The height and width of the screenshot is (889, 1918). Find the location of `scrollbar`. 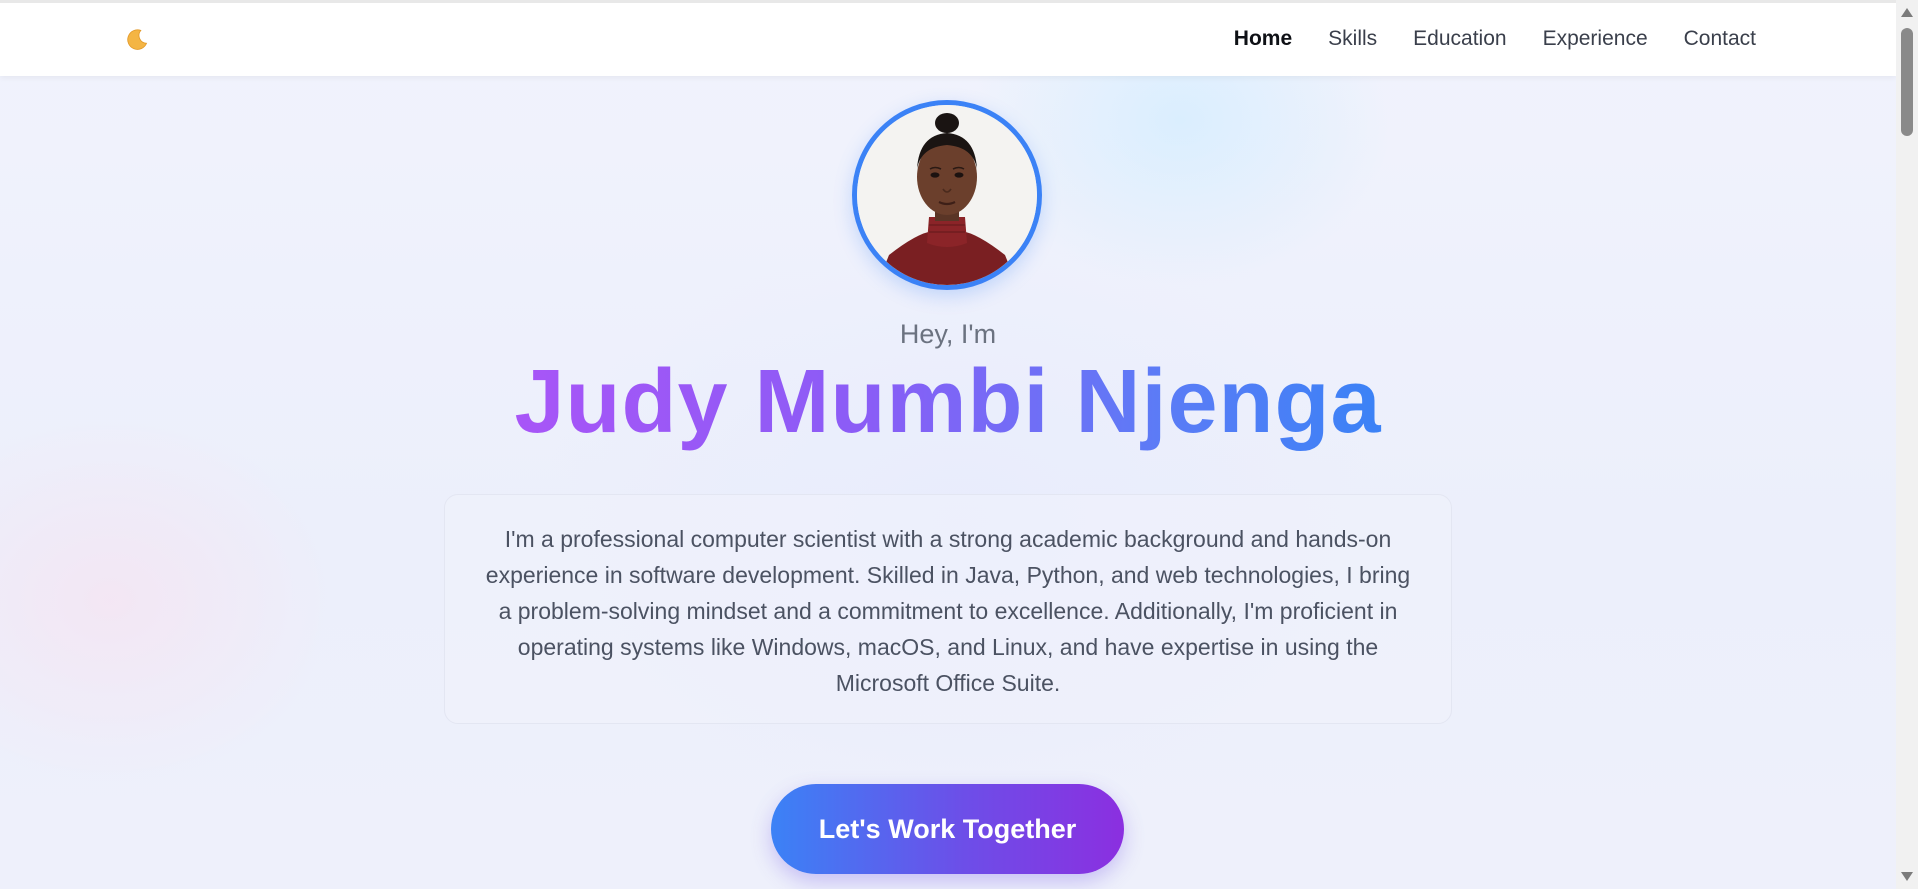

scrollbar is located at coordinates (1907, 444).